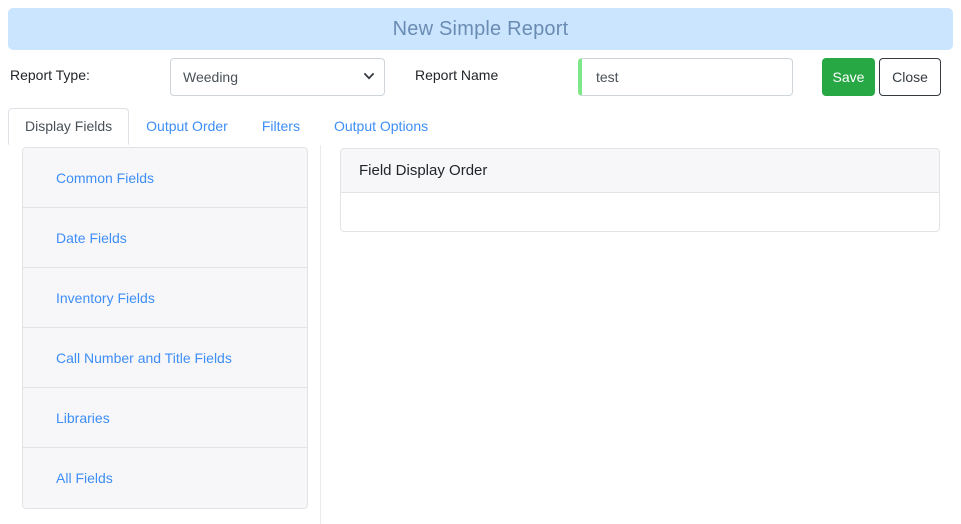  What do you see at coordinates (144, 358) in the screenshot?
I see `field-group-label: Call Number and Title Fields` at bounding box center [144, 358].